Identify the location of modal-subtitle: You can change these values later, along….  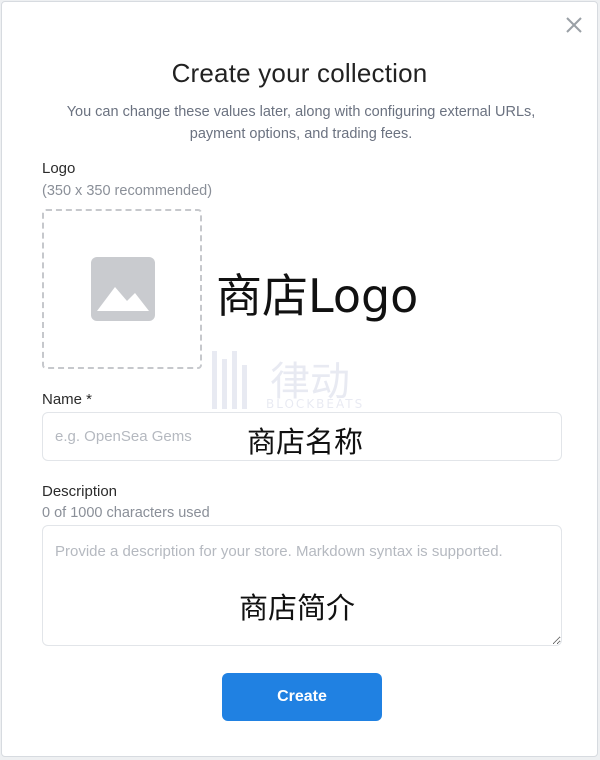
(301, 123).